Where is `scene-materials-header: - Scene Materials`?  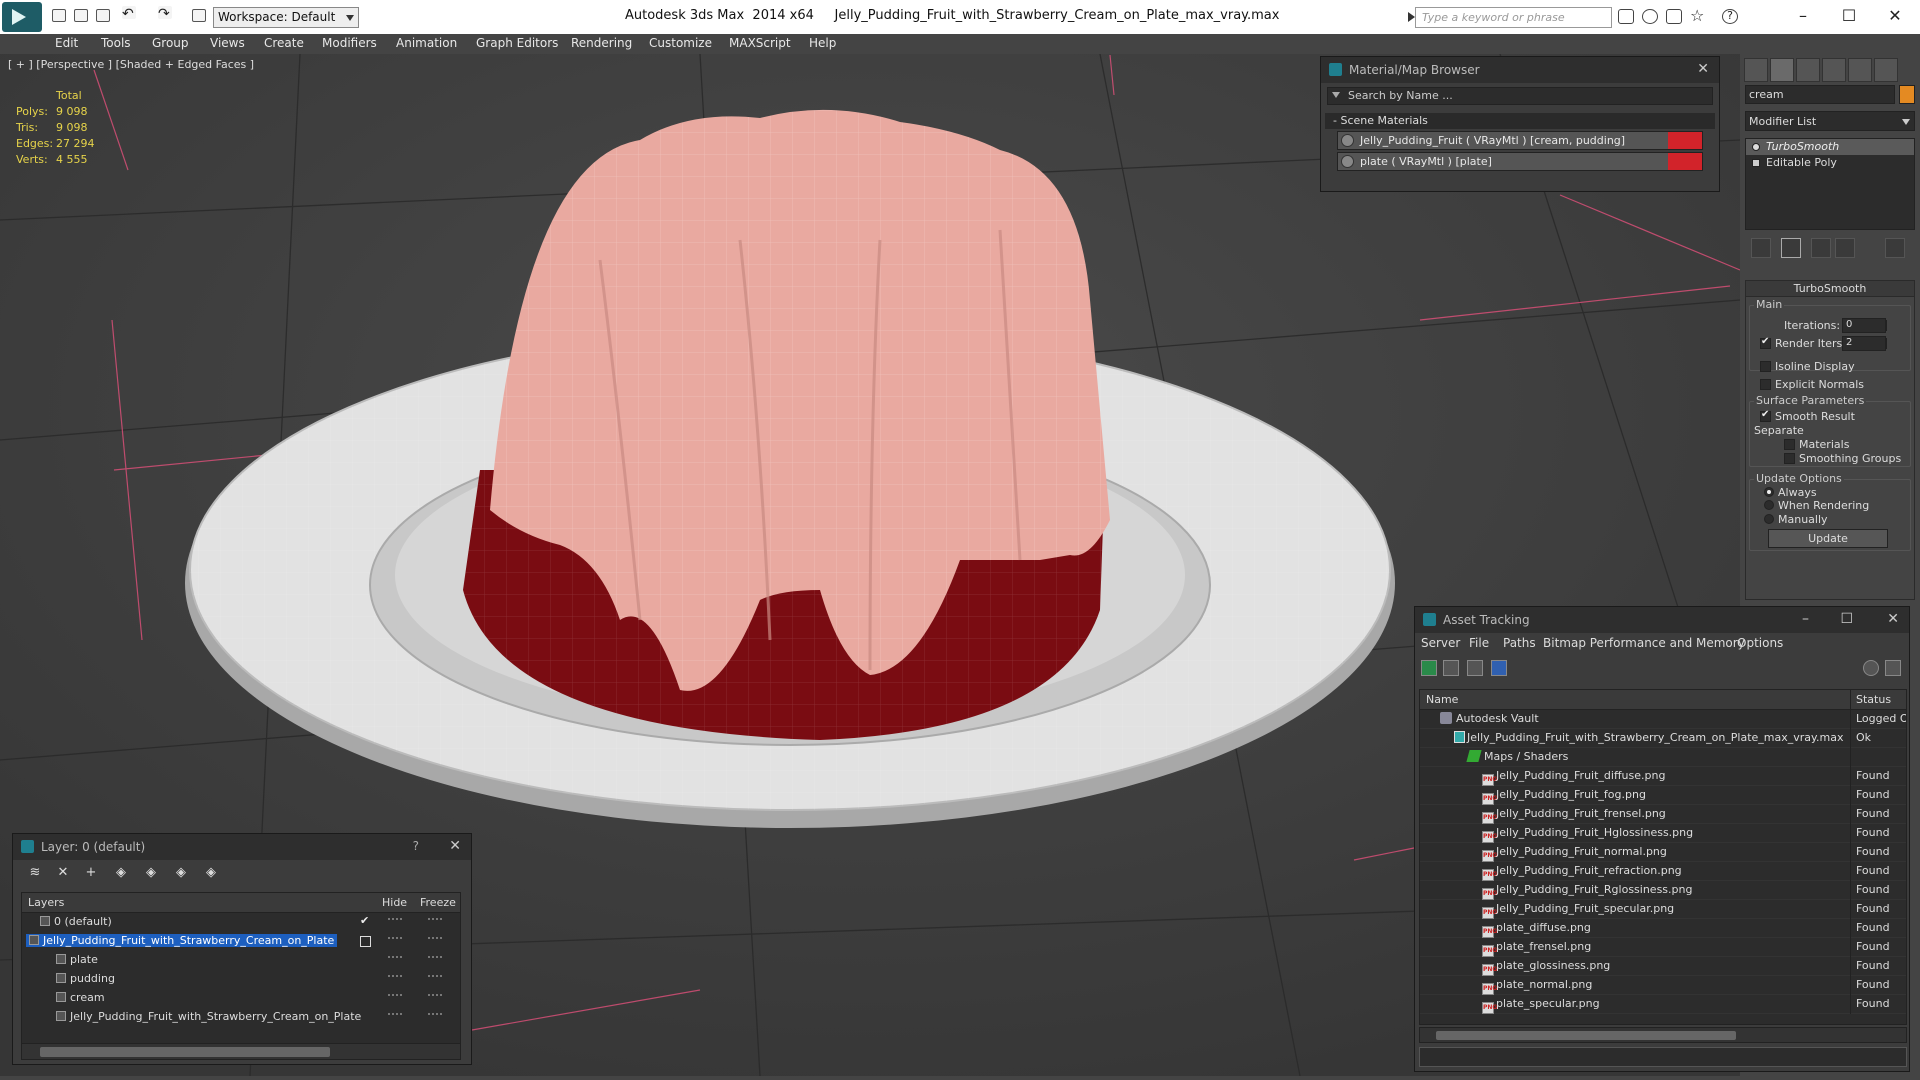
scene-materials-header: - Scene Materials is located at coordinates (1520, 121).